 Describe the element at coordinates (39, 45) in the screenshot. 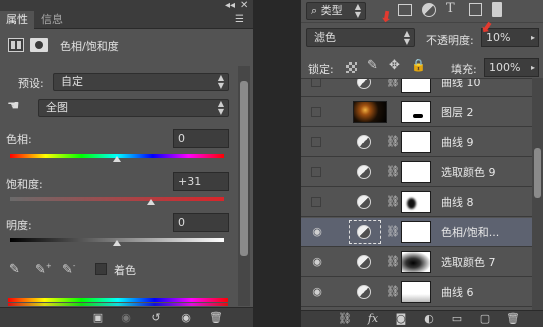

I see `mask-icon` at that location.